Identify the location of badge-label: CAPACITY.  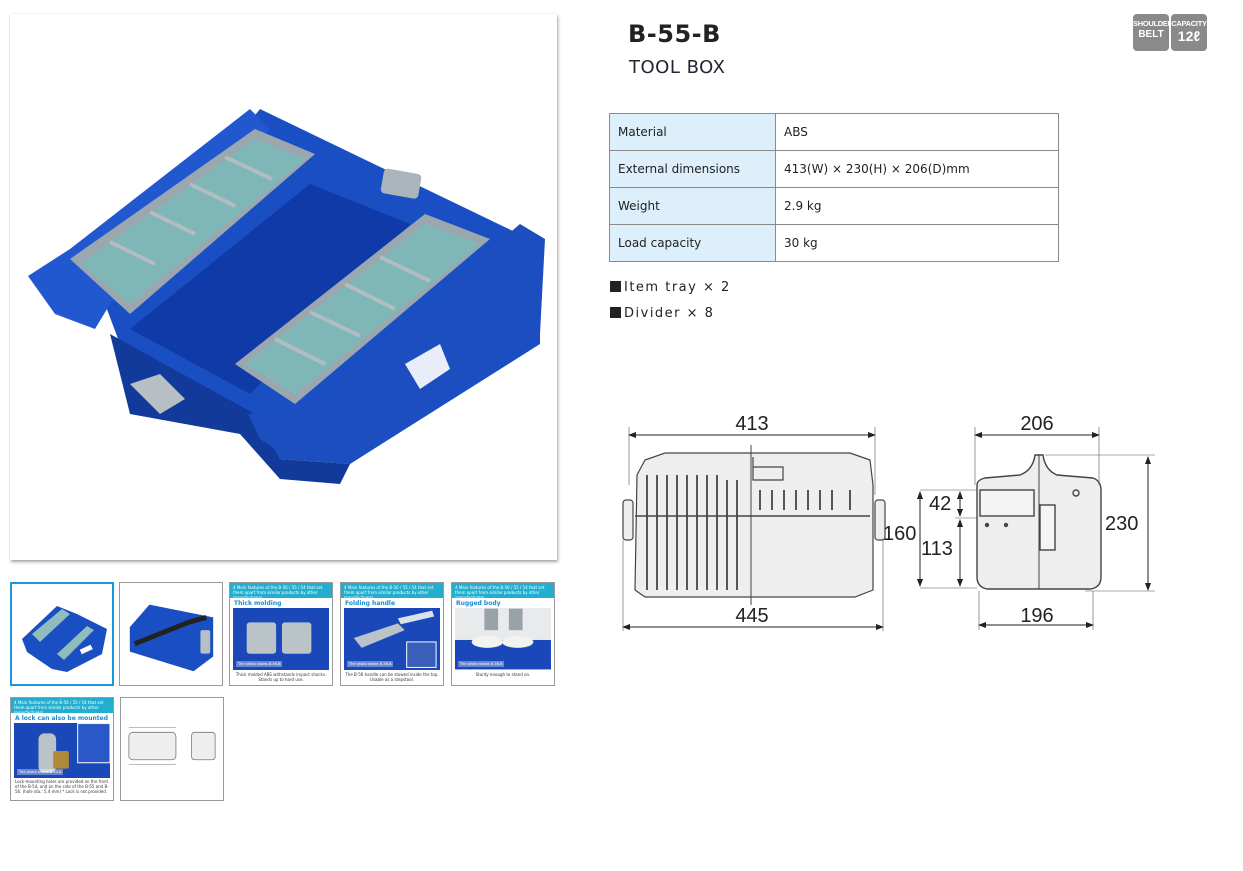
(1189, 23).